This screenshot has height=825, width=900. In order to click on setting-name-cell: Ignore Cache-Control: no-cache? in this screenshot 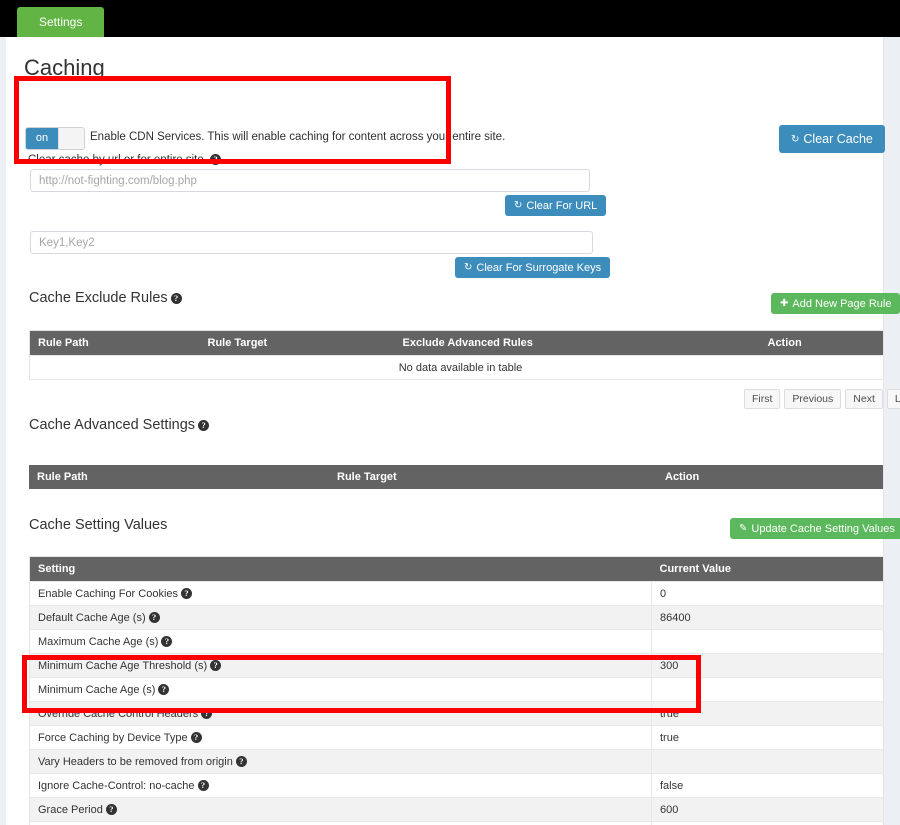, I will do `click(340, 785)`.